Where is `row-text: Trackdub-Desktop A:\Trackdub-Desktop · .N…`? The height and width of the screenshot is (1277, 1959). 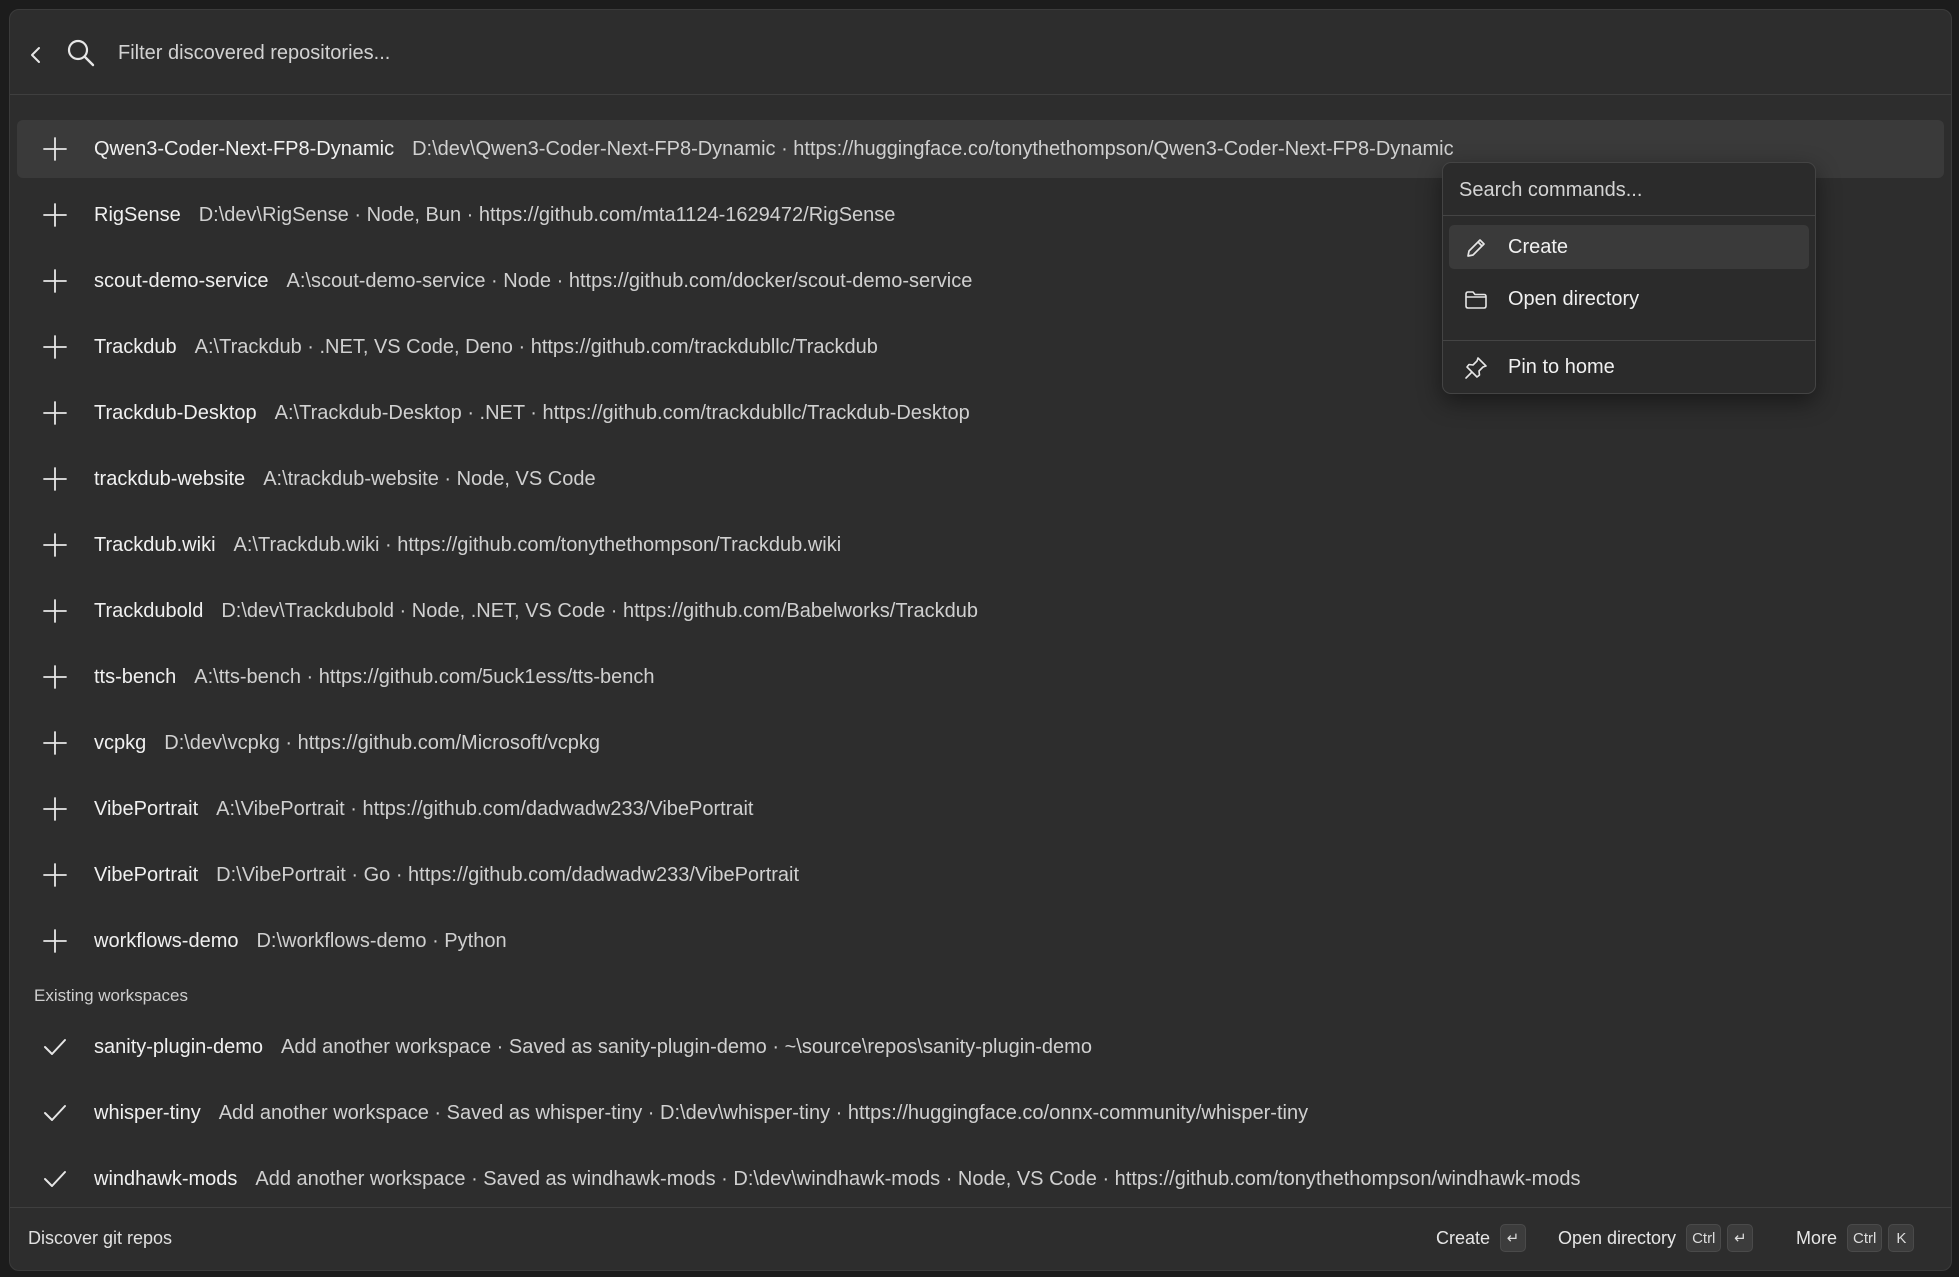 row-text: Trackdub-Desktop A:\Trackdub-Desktop · .N… is located at coordinates (532, 413).